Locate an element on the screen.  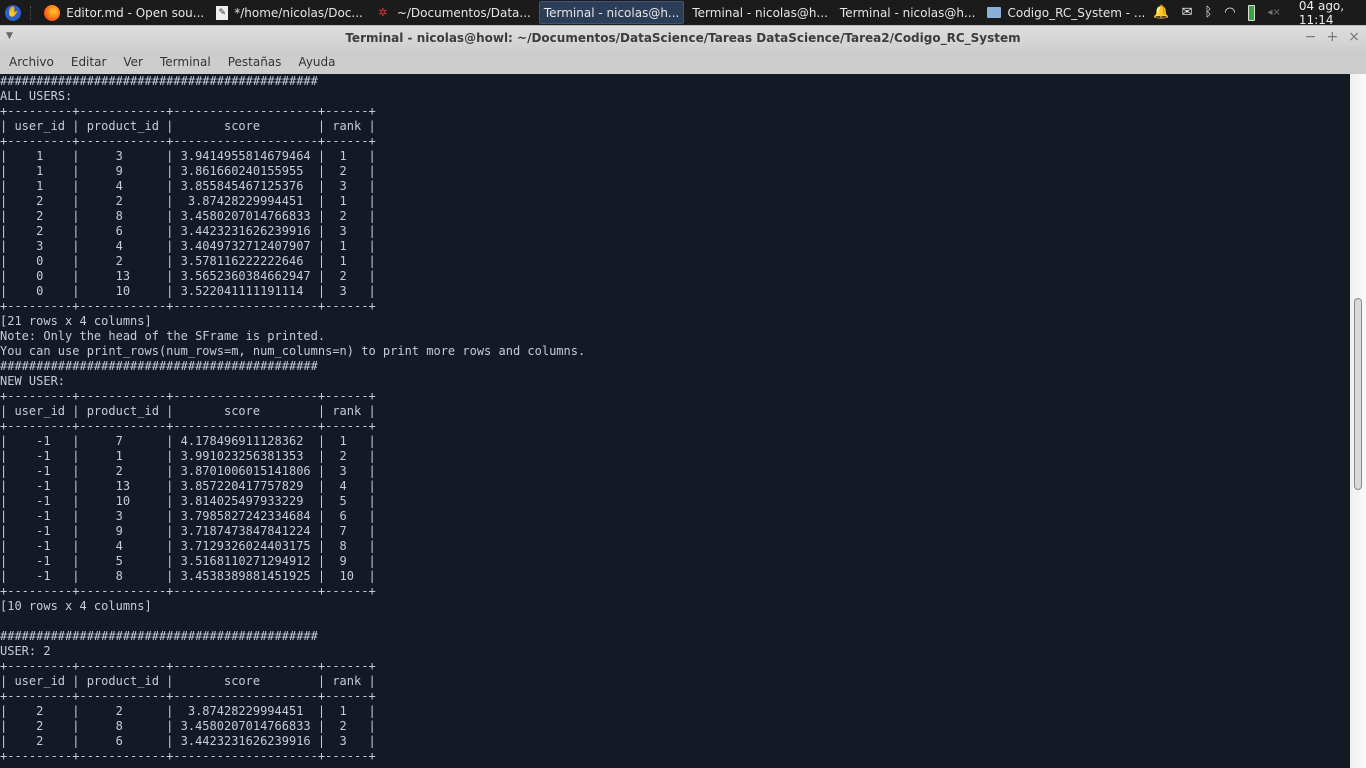
panel-separator is located at coordinates (32, 12).